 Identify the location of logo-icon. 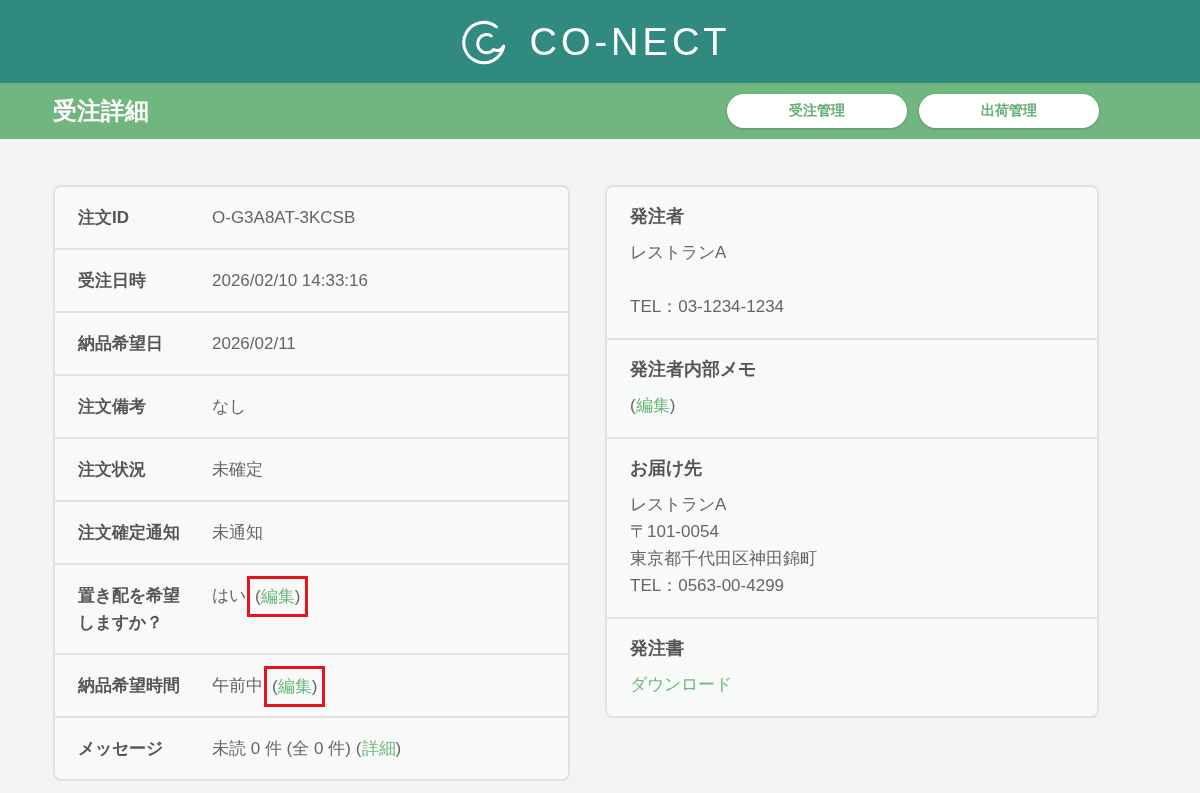
(484, 41).